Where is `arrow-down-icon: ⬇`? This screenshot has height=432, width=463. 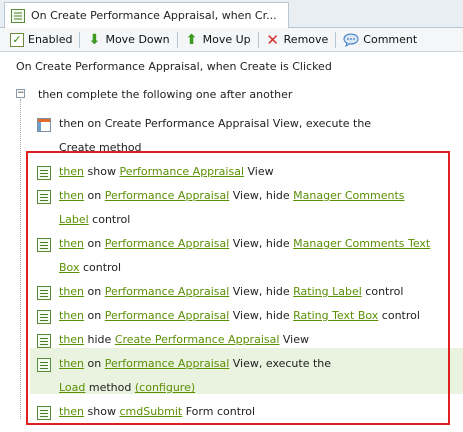
arrow-down-icon: ⬇ is located at coordinates (94, 39).